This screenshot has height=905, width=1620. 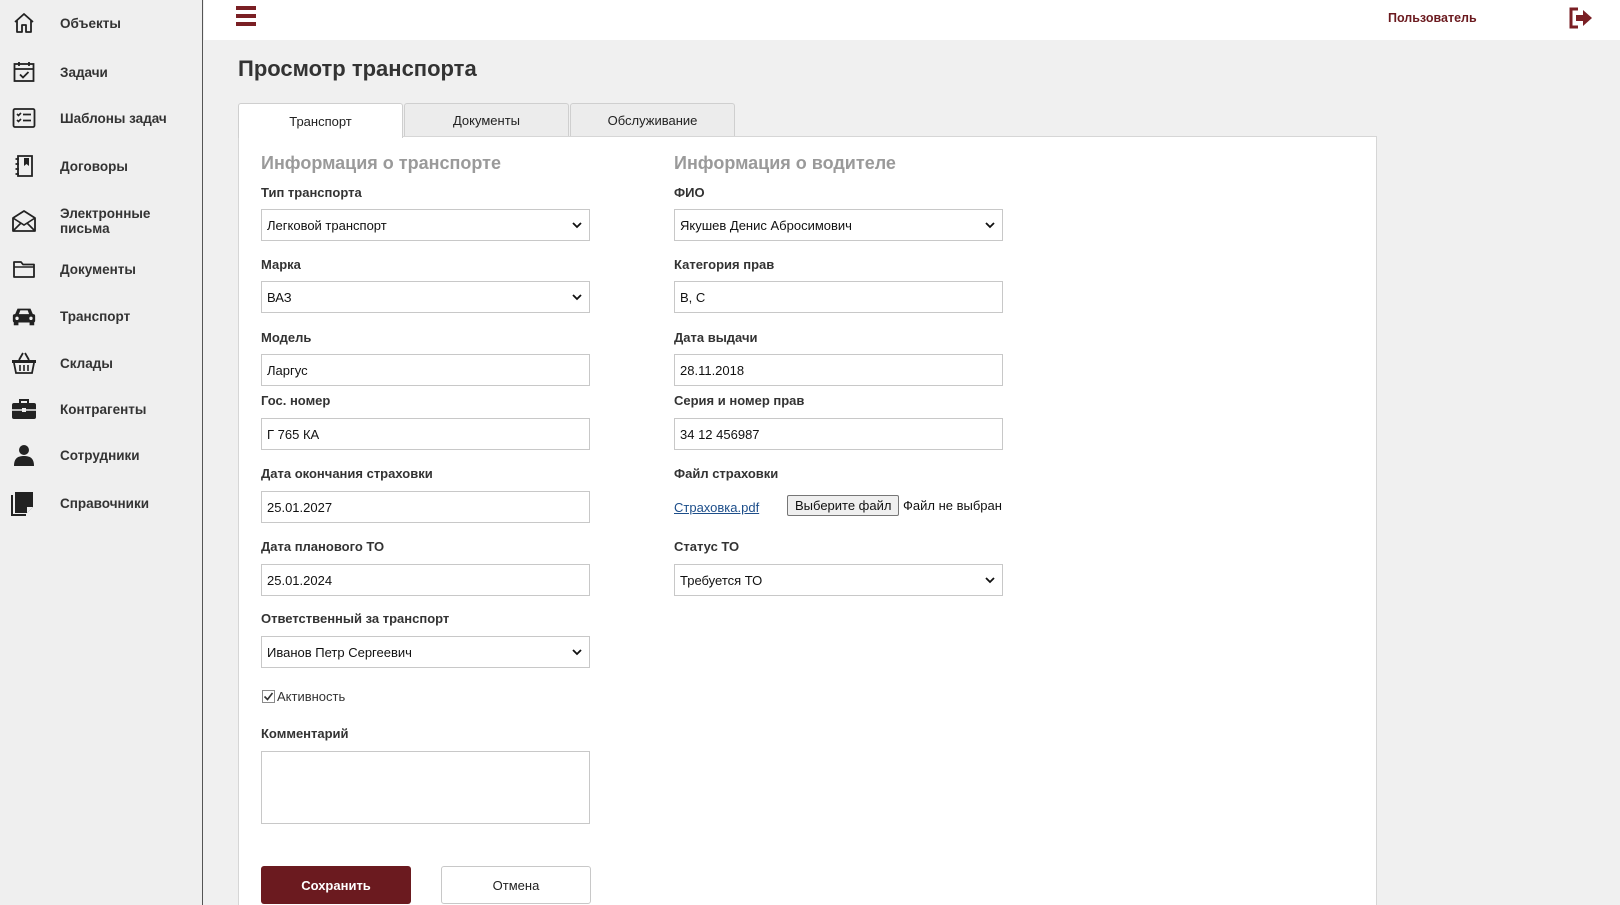 What do you see at coordinates (766, 225) in the screenshot?
I see `driver-name-value: Якушев Денис Абросимович` at bounding box center [766, 225].